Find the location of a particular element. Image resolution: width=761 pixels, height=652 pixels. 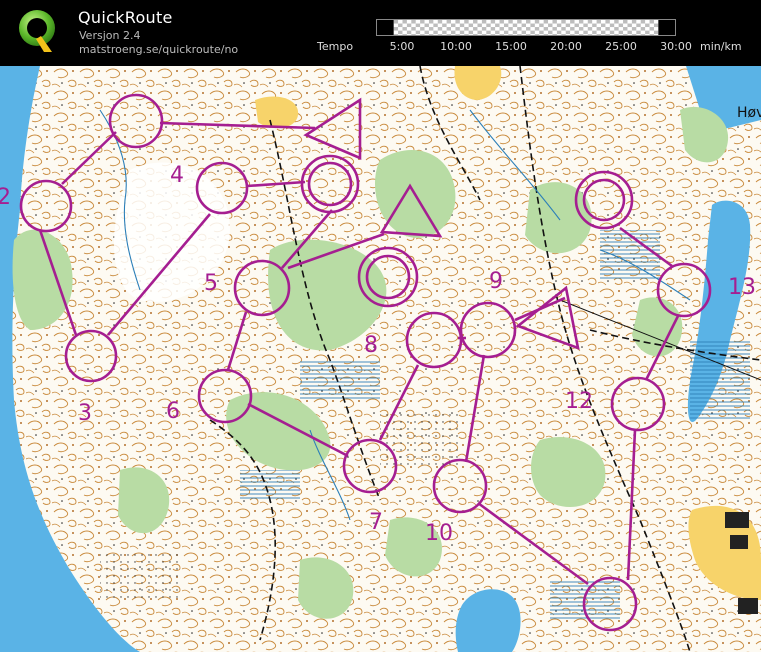

tempo-scale-bar is located at coordinates (526, 27).